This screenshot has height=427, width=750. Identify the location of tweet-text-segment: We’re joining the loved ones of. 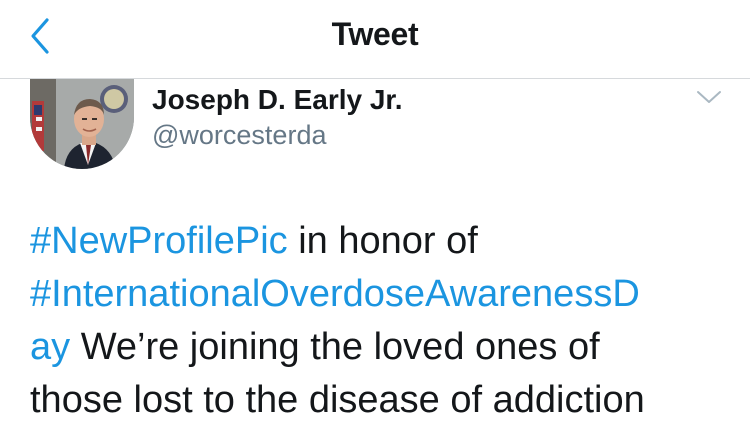
(335, 347).